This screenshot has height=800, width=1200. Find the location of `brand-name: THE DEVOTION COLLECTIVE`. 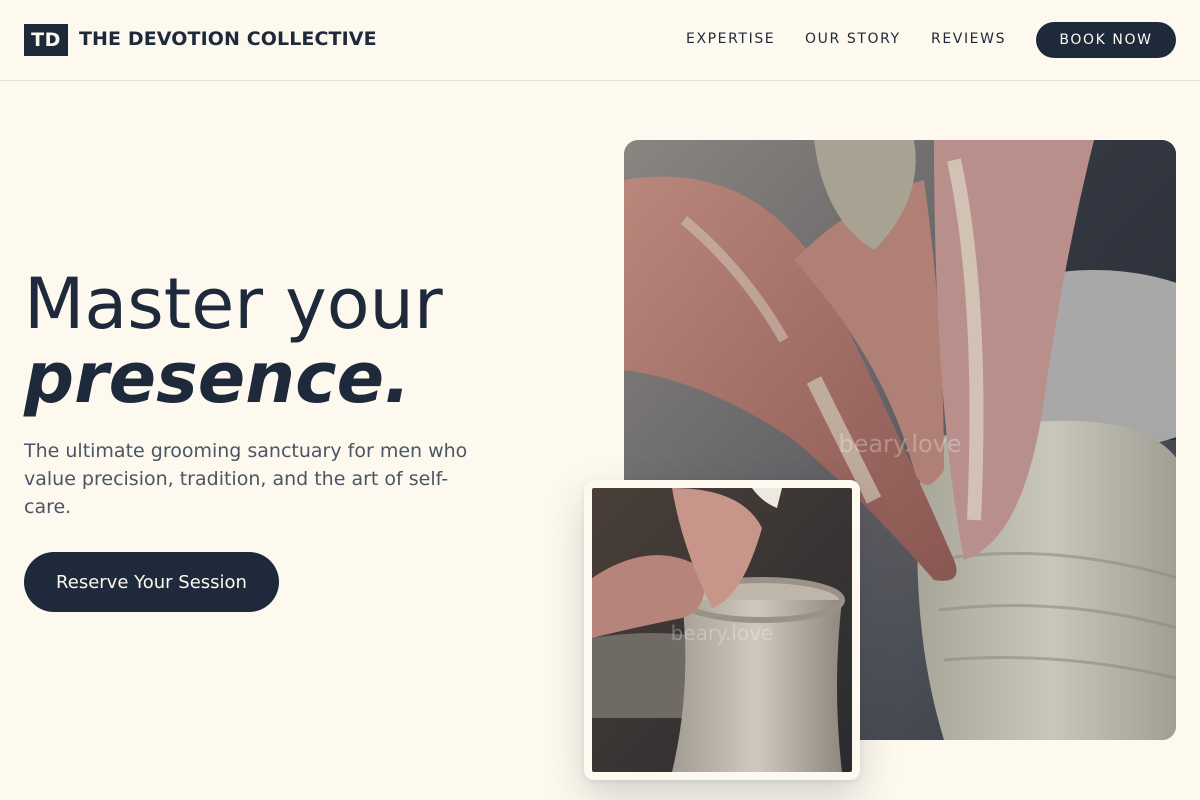

brand-name: THE DEVOTION COLLECTIVE is located at coordinates (228, 39).